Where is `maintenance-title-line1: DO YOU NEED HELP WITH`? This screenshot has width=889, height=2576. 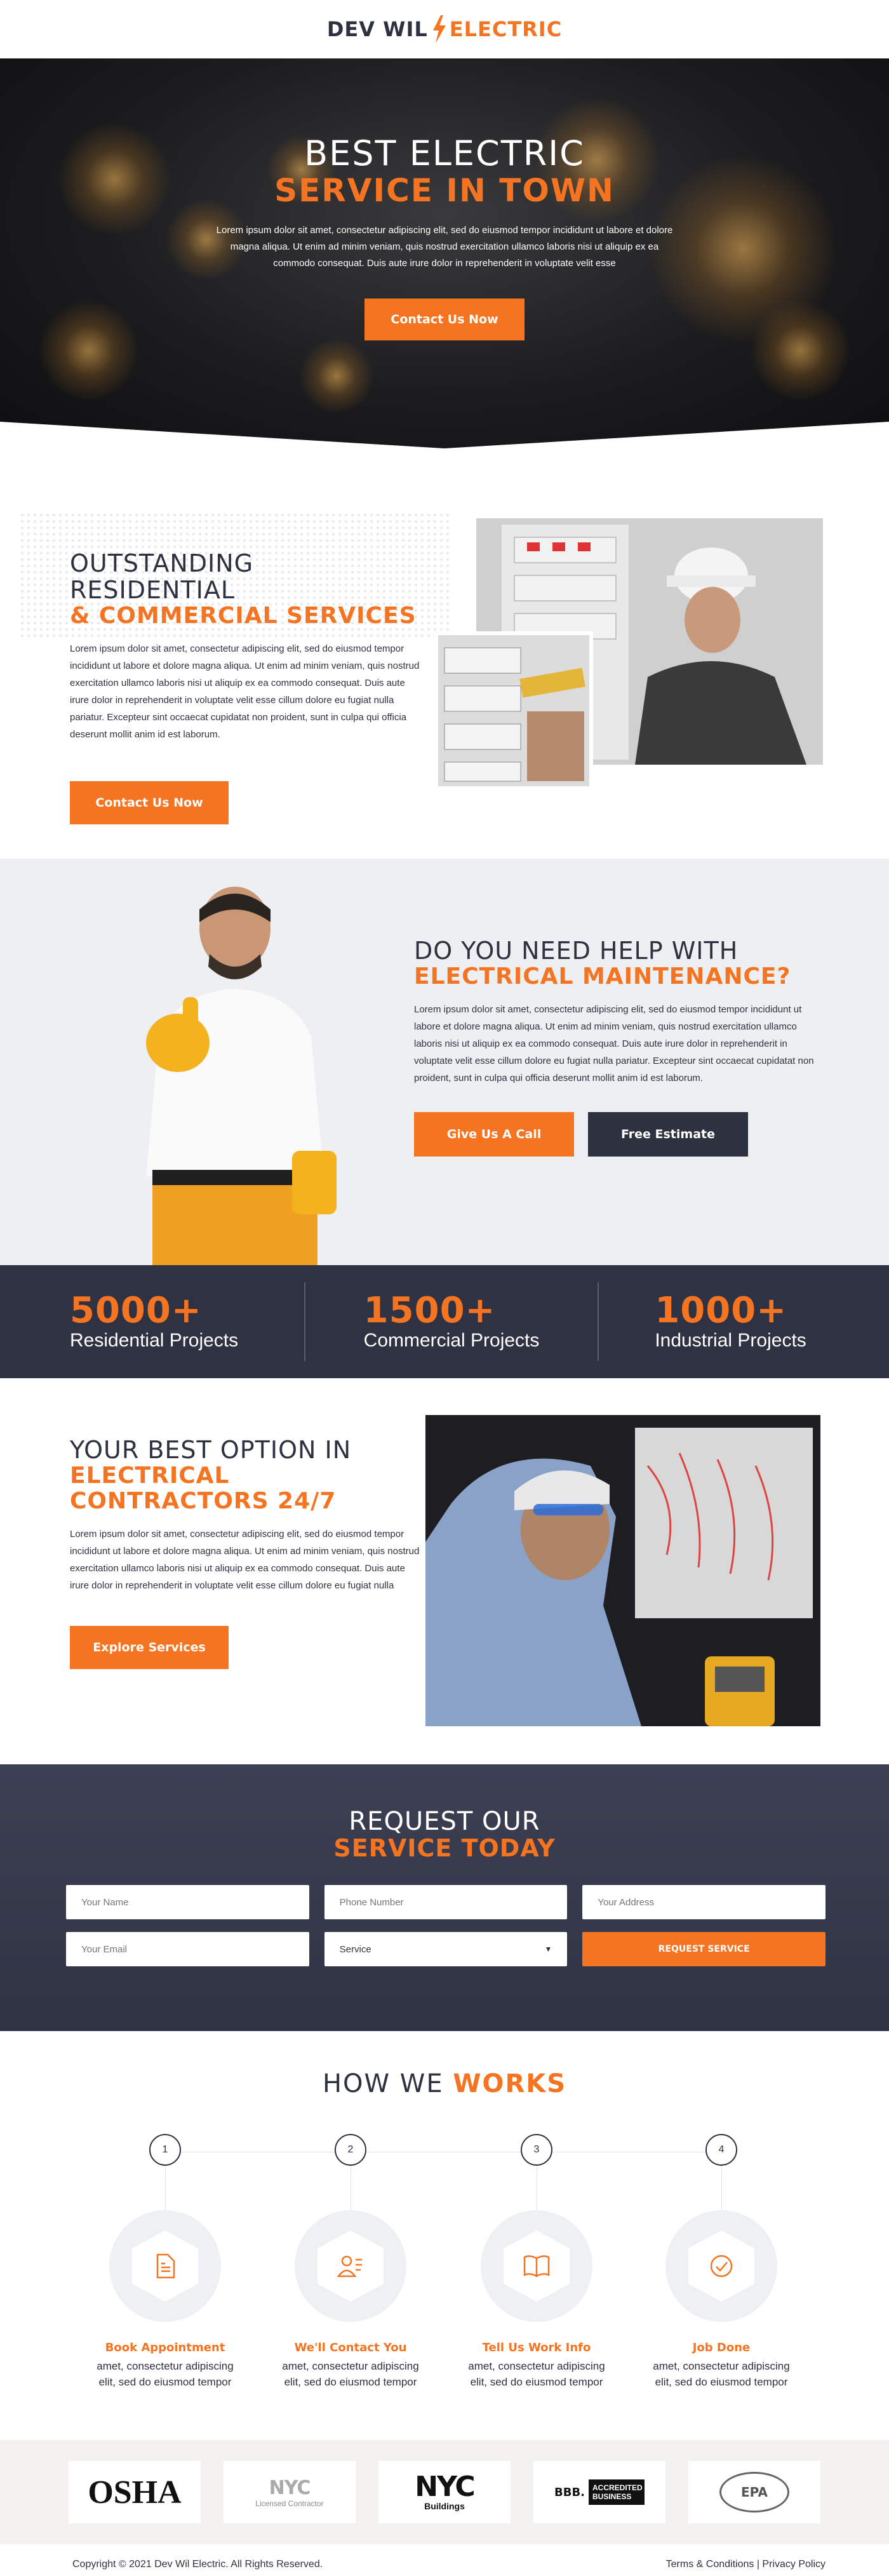 maintenance-title-line1: DO YOU NEED HELP WITH is located at coordinates (576, 951).